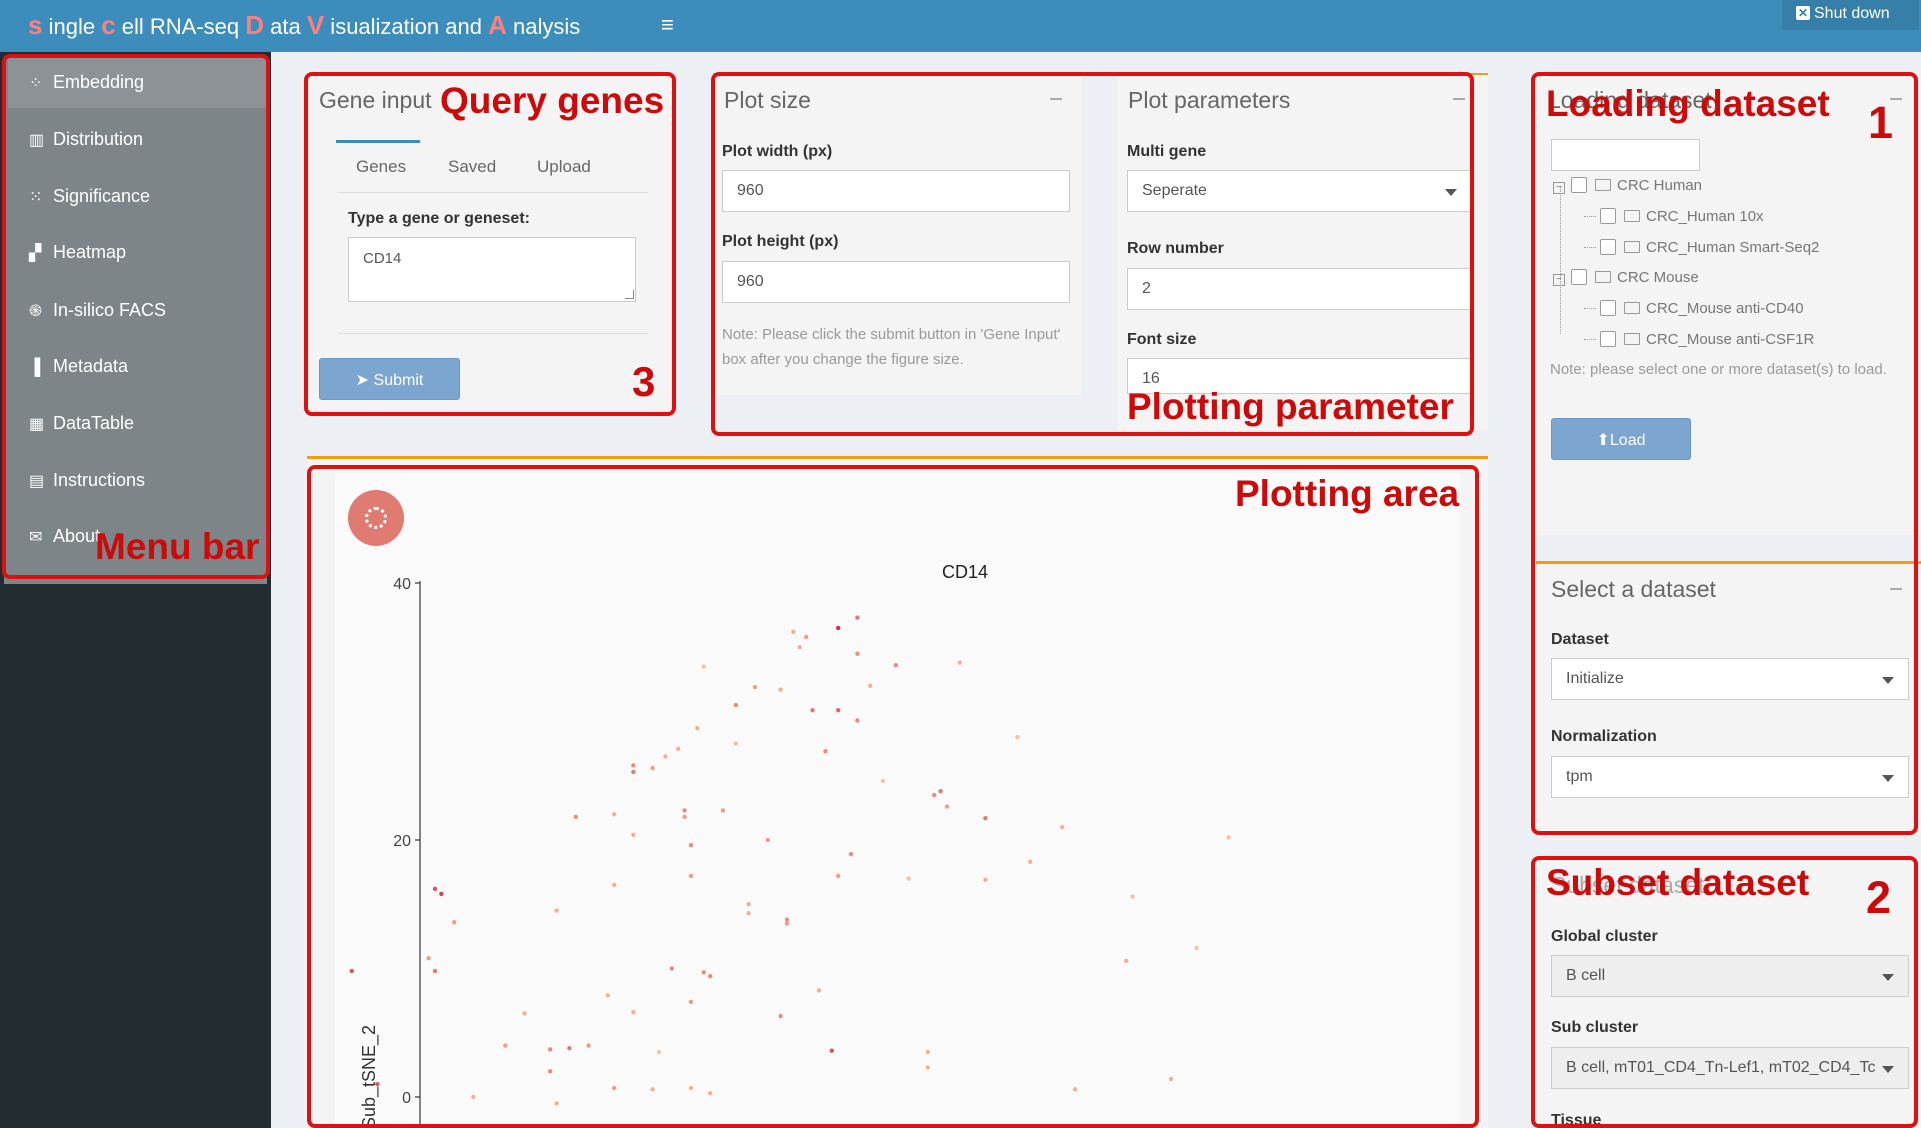  I want to click on annotation-box-menu-bar, so click(136, 316).